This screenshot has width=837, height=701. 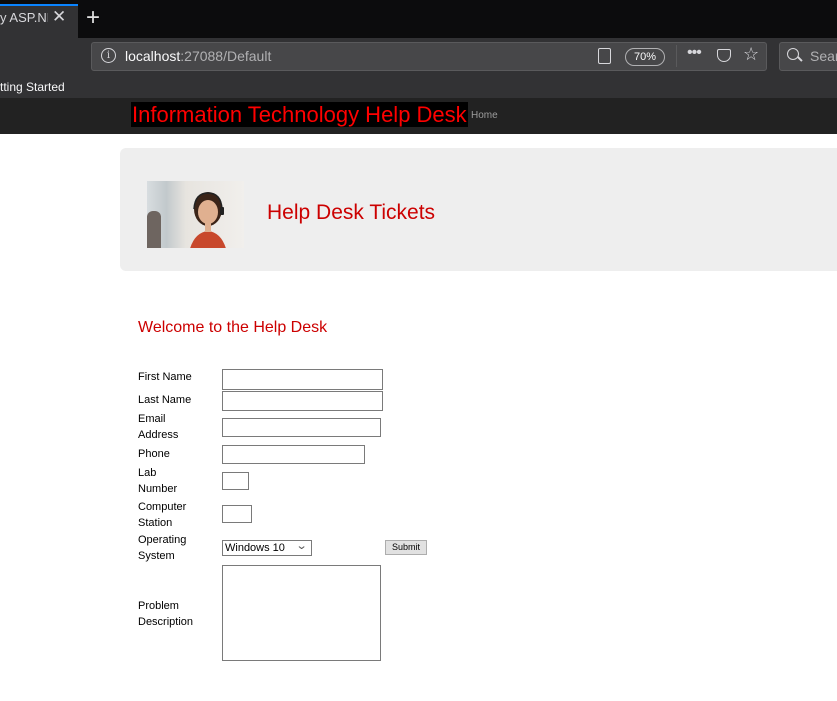 I want to click on close-tab-icon: ✕, so click(x=59, y=17).